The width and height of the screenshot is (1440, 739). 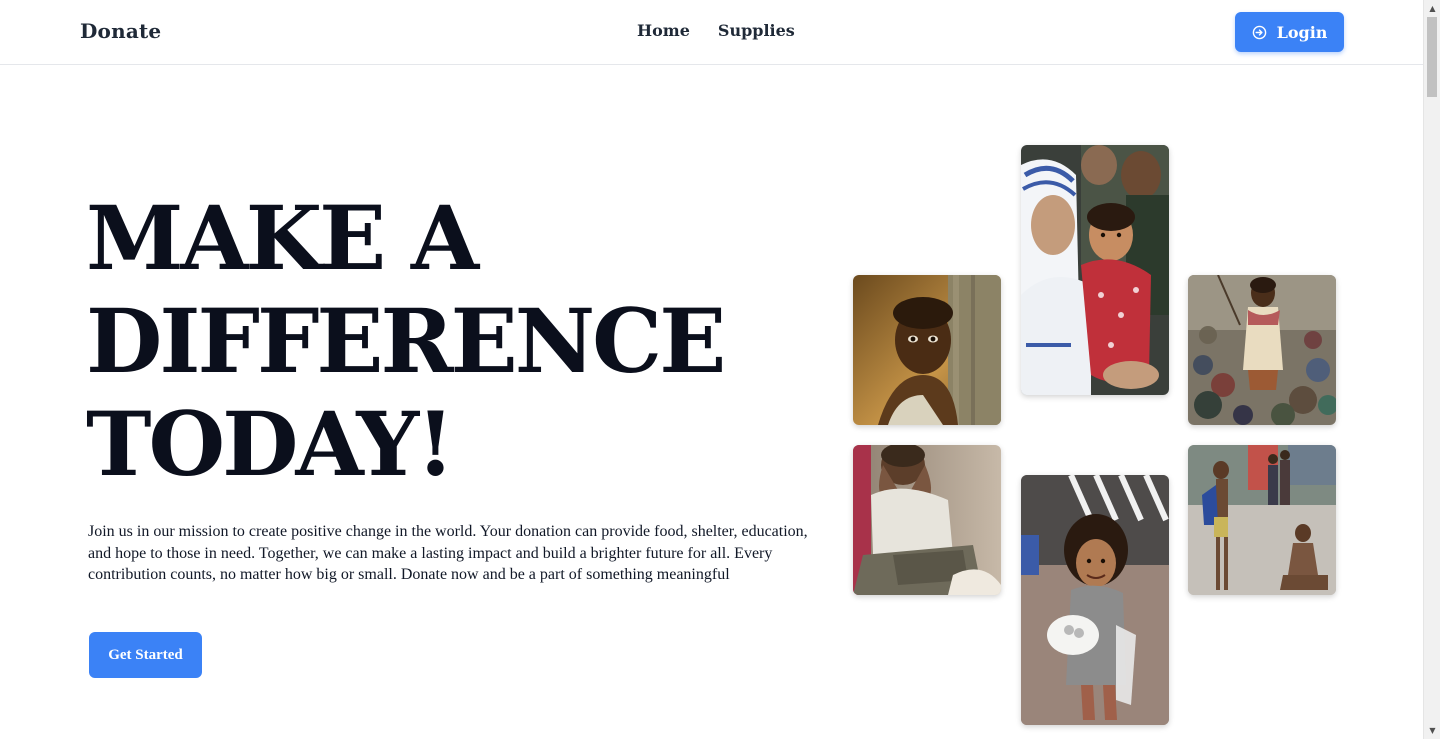 What do you see at coordinates (1095, 270) in the screenshot?
I see `nun-holding-child-photo` at bounding box center [1095, 270].